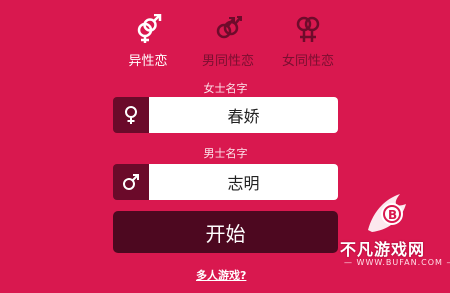  I want to click on male-name-field: 志明, so click(225, 182).